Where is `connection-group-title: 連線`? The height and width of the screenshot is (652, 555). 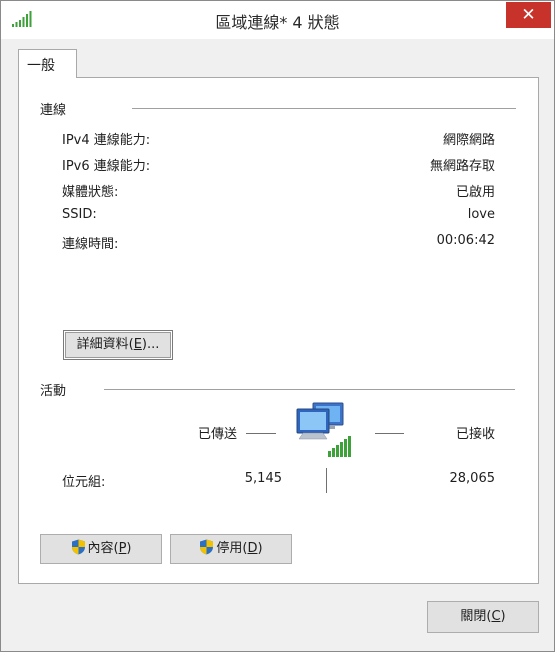 connection-group-title: 連線 is located at coordinates (53, 110).